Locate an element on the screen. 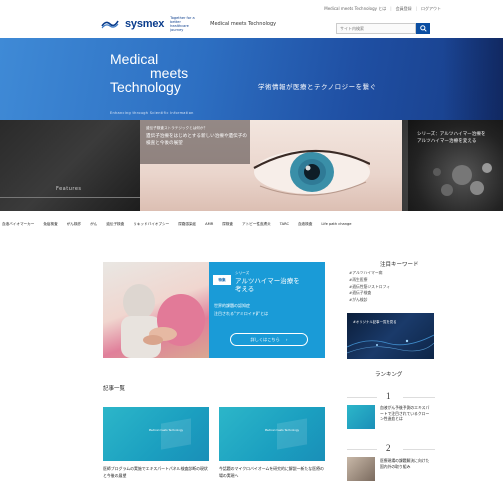 This screenshot has height=483, width=503. keyword-nav-item: がん検診 is located at coordinates (74, 224).